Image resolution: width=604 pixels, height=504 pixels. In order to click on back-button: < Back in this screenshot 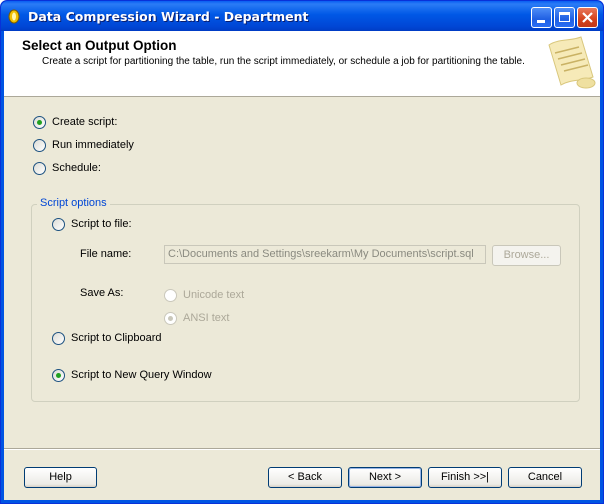, I will do `click(305, 477)`.